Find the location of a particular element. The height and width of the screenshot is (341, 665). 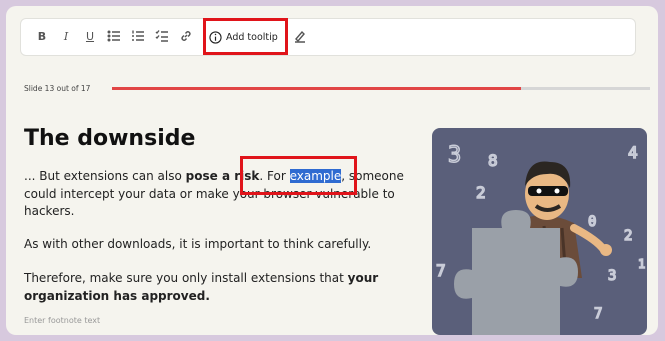

bullet-list-icon is located at coordinates (114, 36).